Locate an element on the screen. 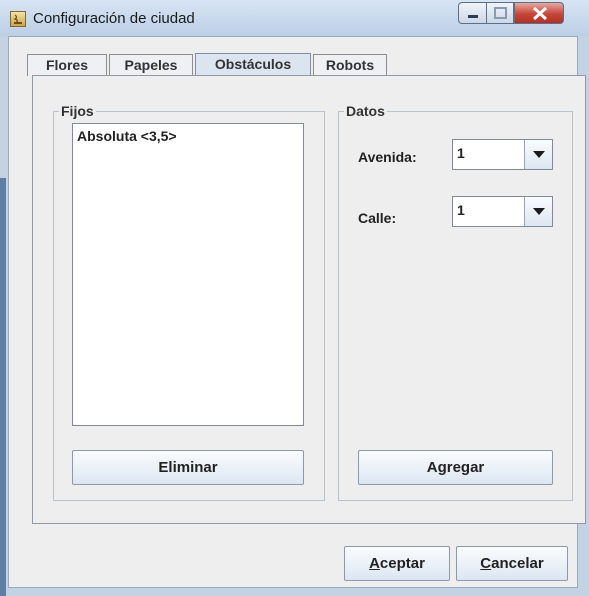 The height and width of the screenshot is (596, 589). avenida-select: 1 is located at coordinates (502, 154).